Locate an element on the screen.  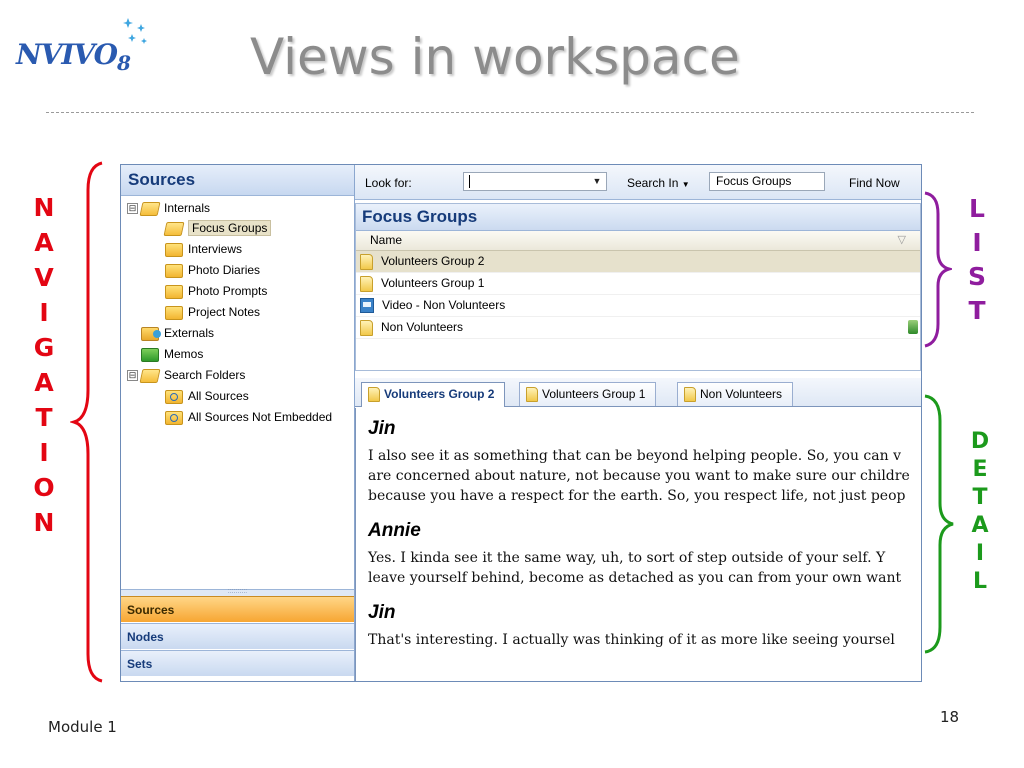
find-now-button: Find Now is located at coordinates (874, 183).